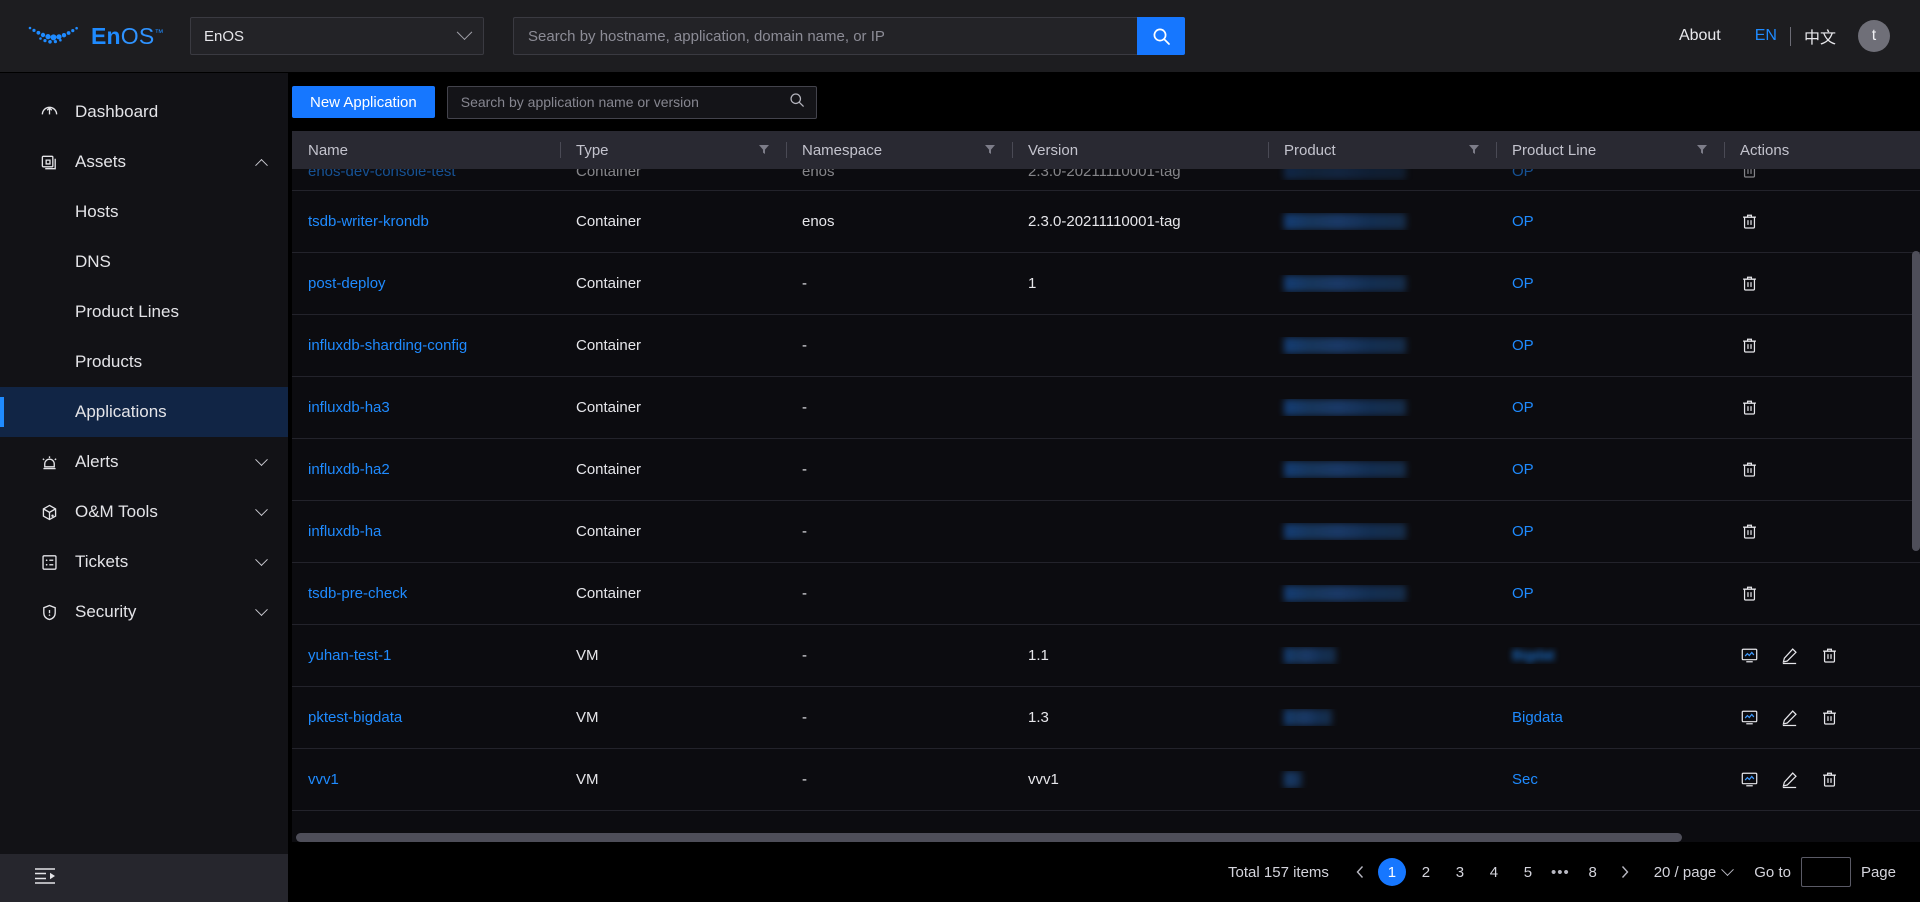  Describe the element at coordinates (1525, 779) in the screenshot. I see `product-line-link: Sec` at that location.